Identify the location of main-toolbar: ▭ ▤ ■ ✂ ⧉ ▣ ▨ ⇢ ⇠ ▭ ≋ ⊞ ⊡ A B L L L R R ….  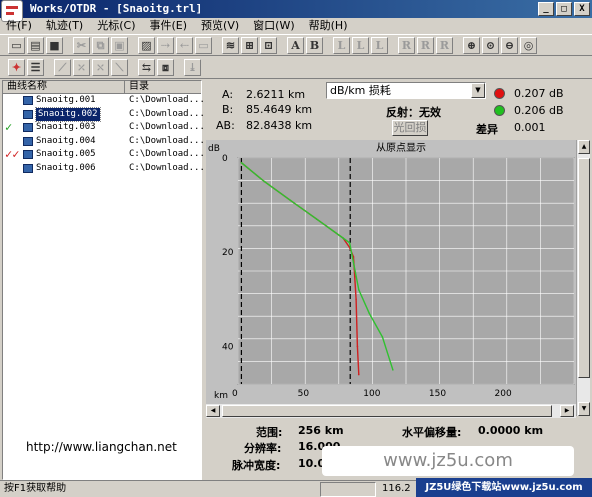
(296, 45).